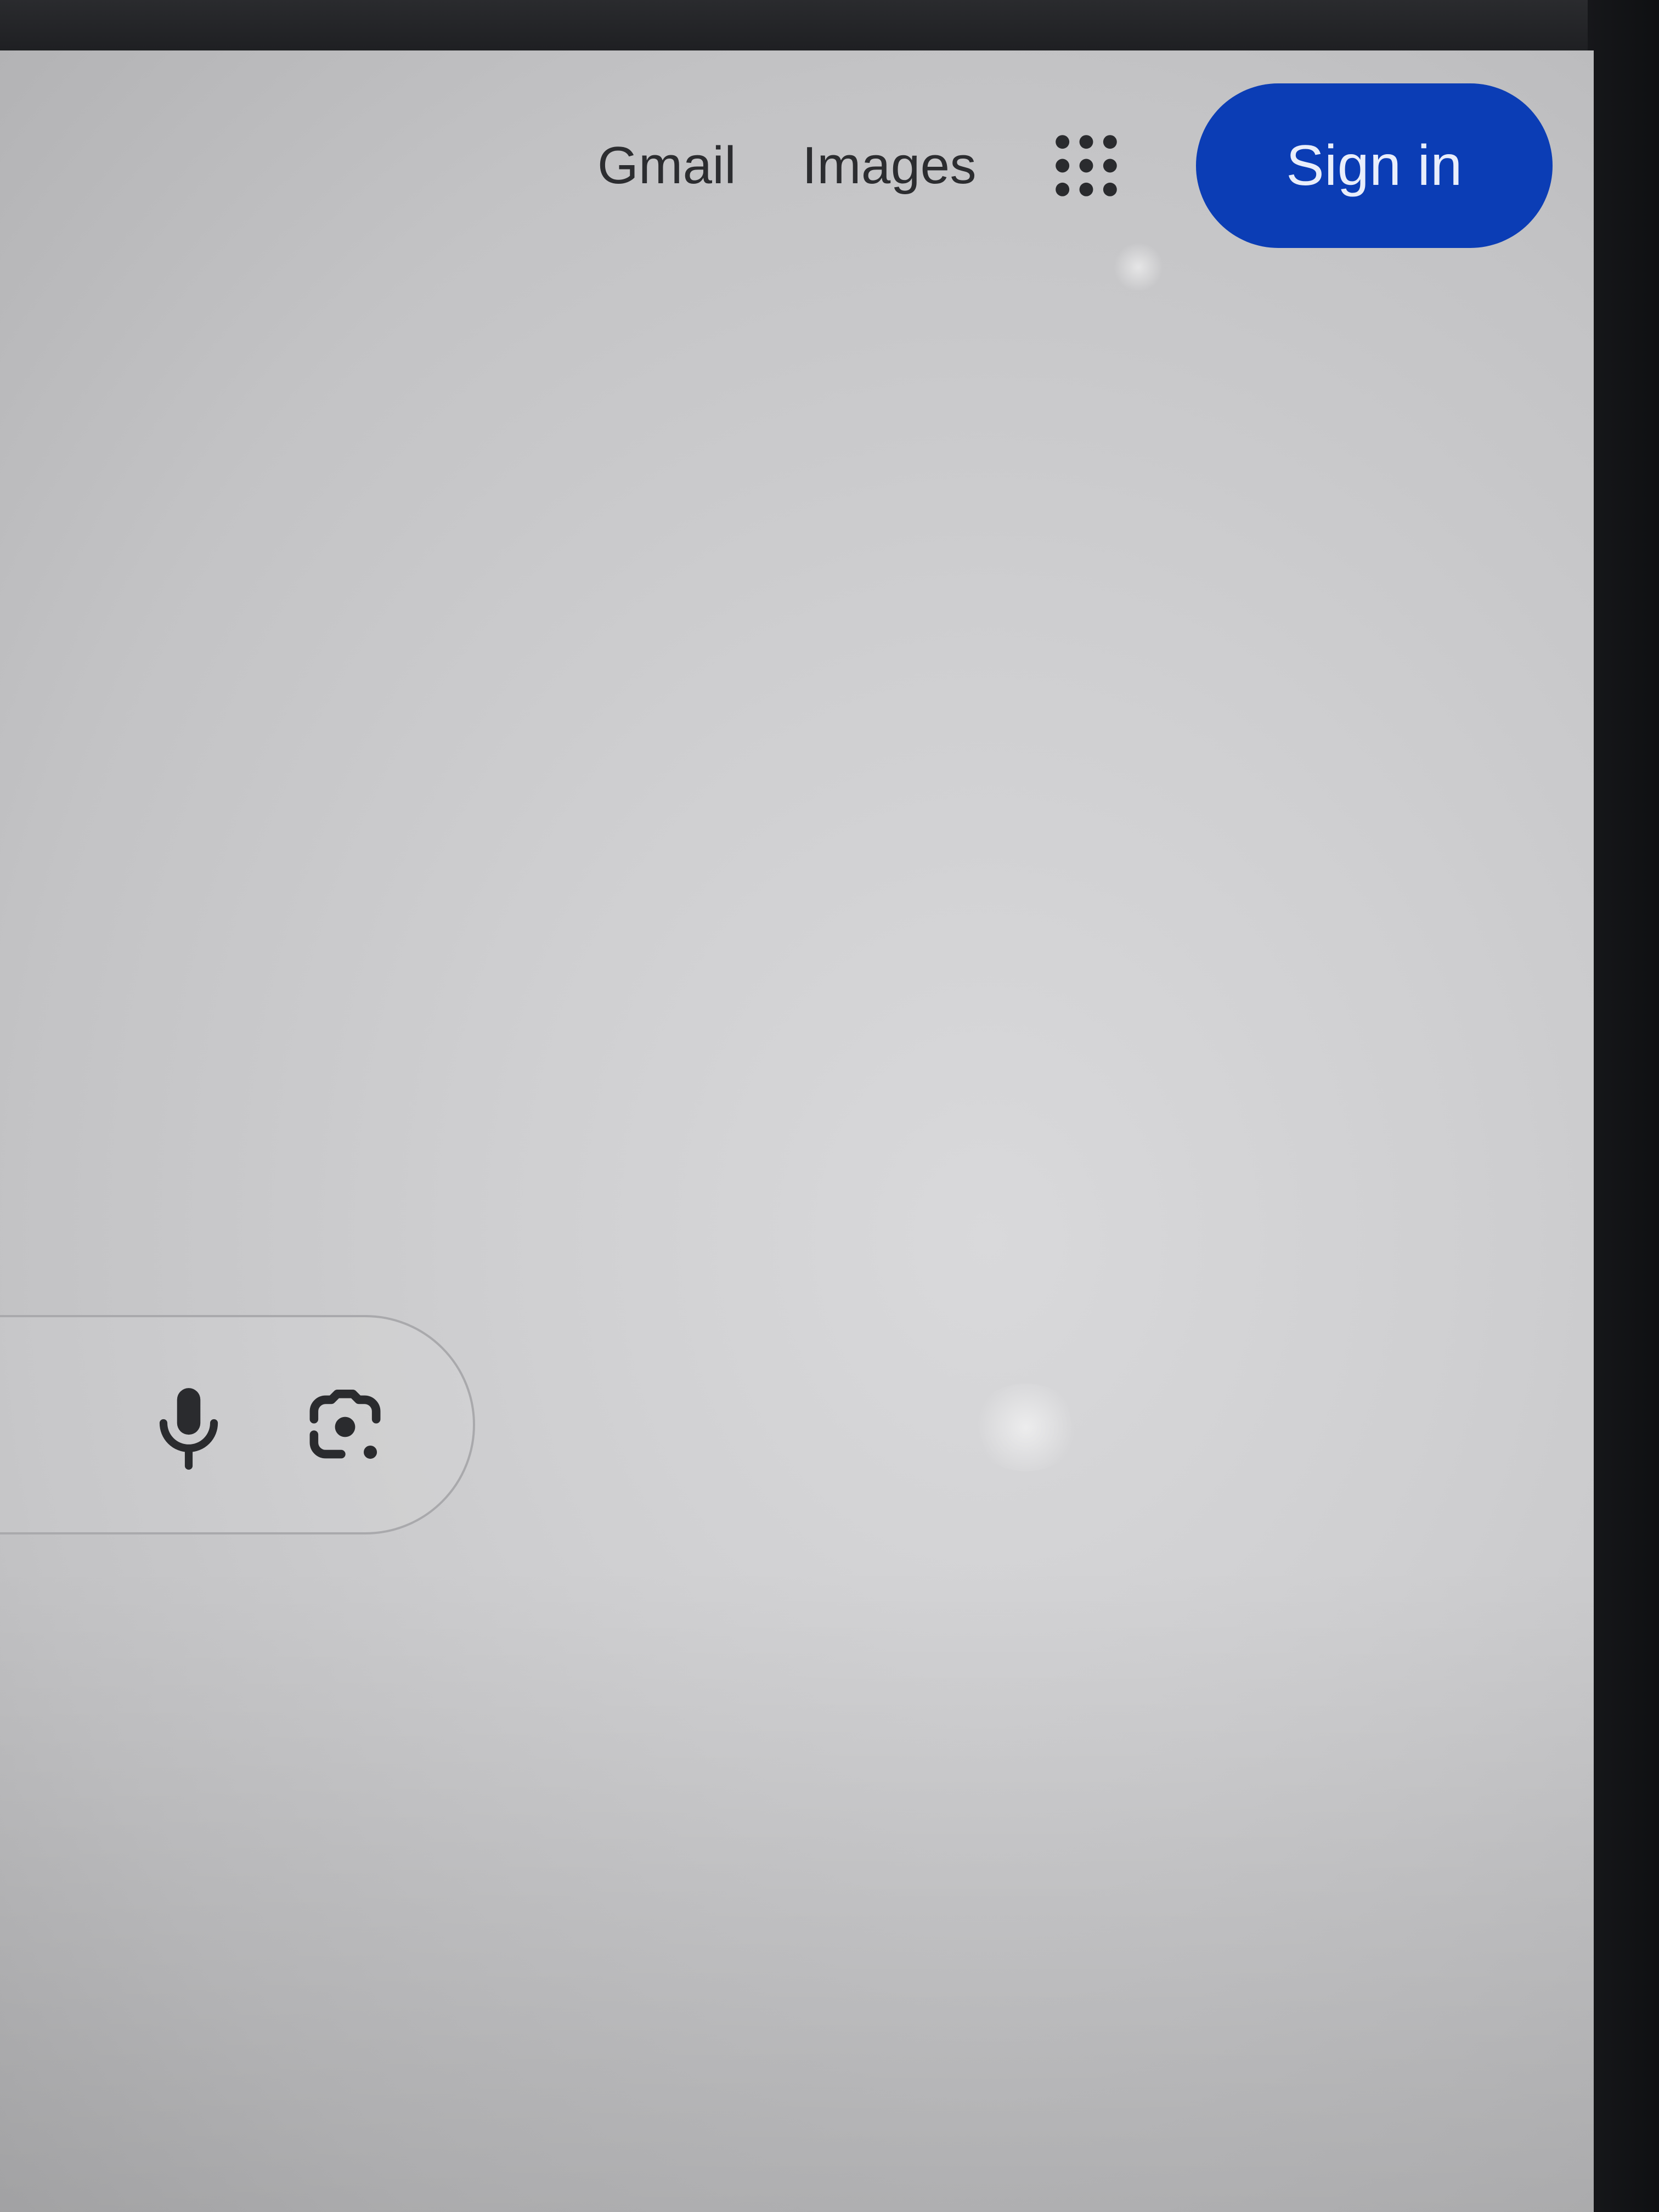 This screenshot has width=1659, height=2212. I want to click on monitor-bezel-top, so click(830, 26).